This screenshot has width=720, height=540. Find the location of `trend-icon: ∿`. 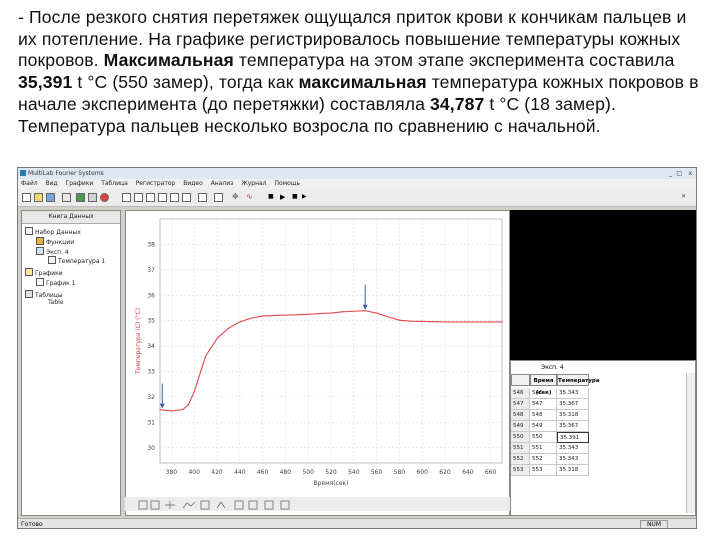

trend-icon: ∿ is located at coordinates (250, 197).